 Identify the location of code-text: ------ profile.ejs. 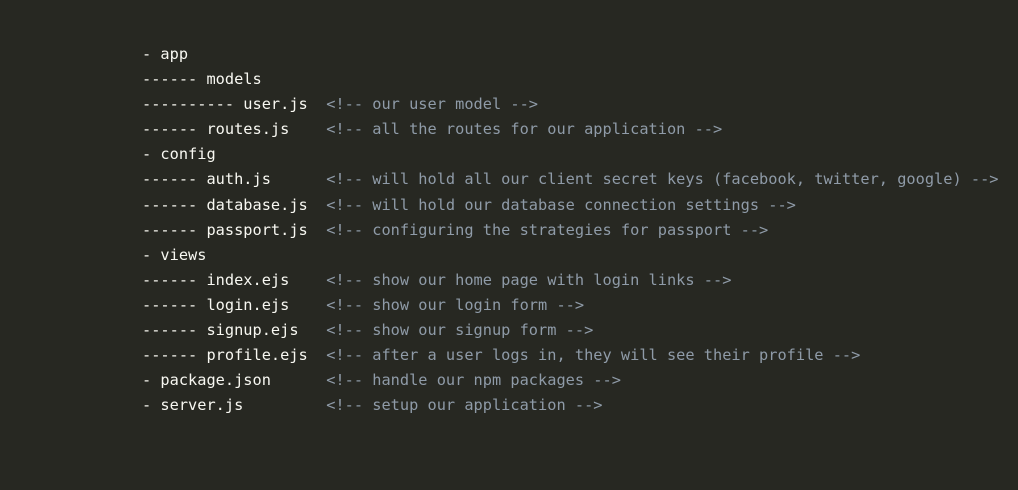
(234, 355).